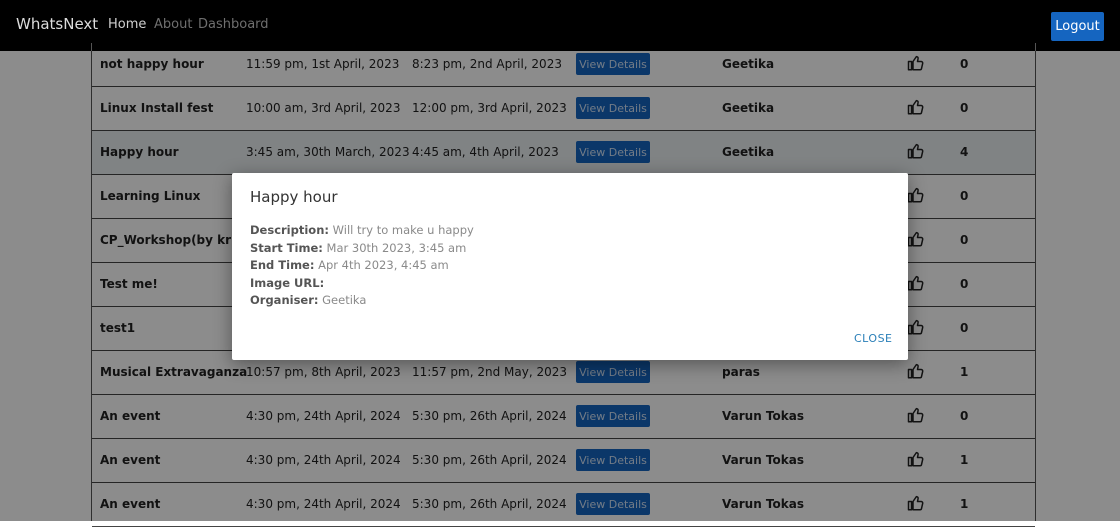 This screenshot has height=527, width=1120. What do you see at coordinates (308, 300) in the screenshot?
I see `modal-organiser: Organiser: Geetika` at bounding box center [308, 300].